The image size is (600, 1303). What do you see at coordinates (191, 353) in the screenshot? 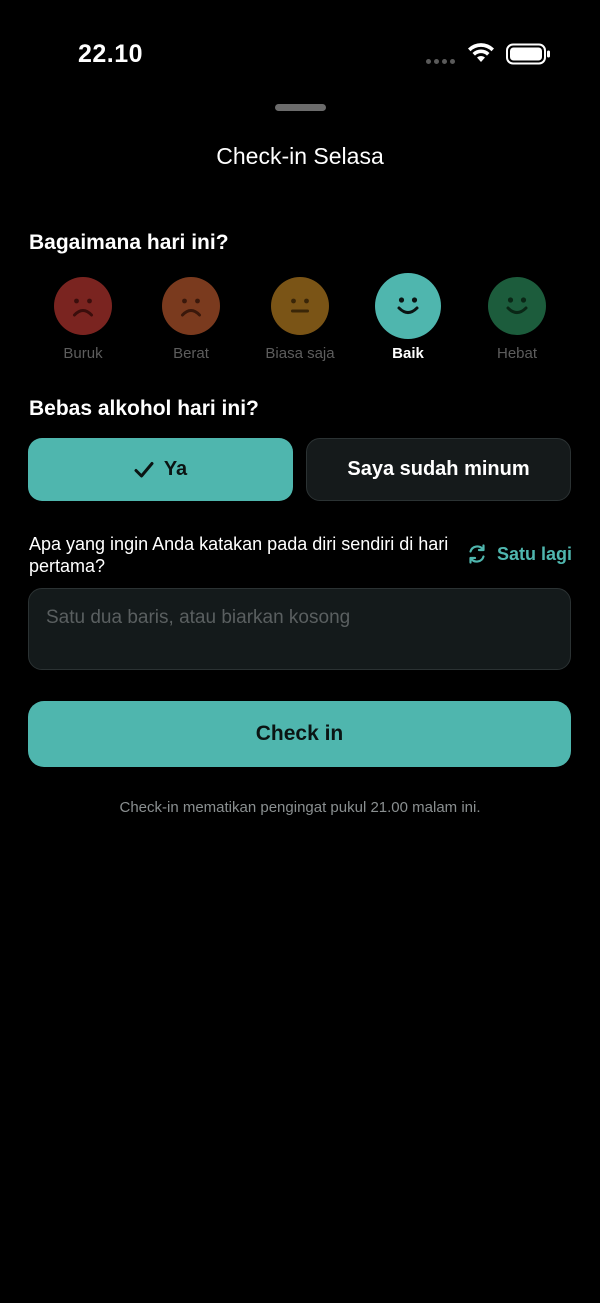
I see `mood-label-berat: Berat` at bounding box center [191, 353].